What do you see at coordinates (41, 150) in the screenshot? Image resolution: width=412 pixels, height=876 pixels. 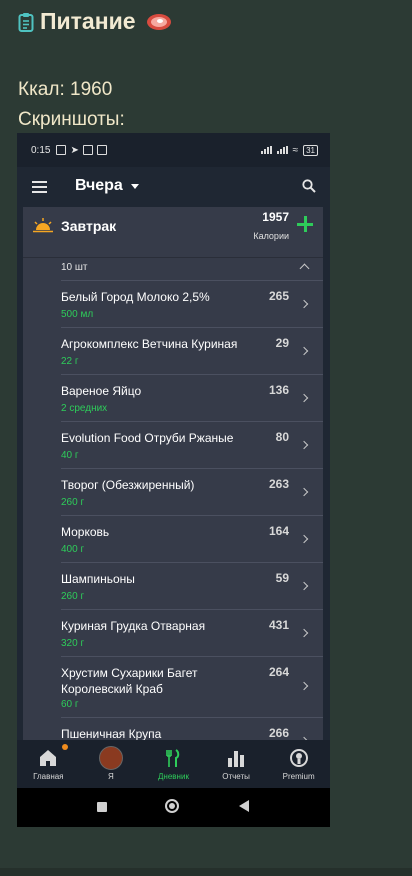 I see `status-time: 0:15` at bounding box center [41, 150].